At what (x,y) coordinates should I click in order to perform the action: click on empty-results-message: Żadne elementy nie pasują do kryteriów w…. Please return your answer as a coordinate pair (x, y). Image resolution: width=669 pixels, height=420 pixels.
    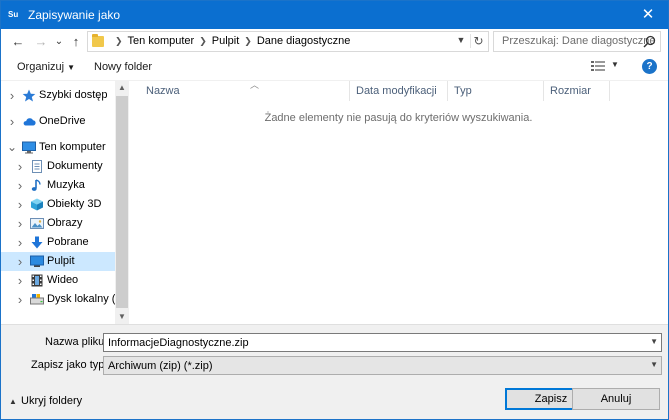
    Looking at the image, I should click on (398, 118).